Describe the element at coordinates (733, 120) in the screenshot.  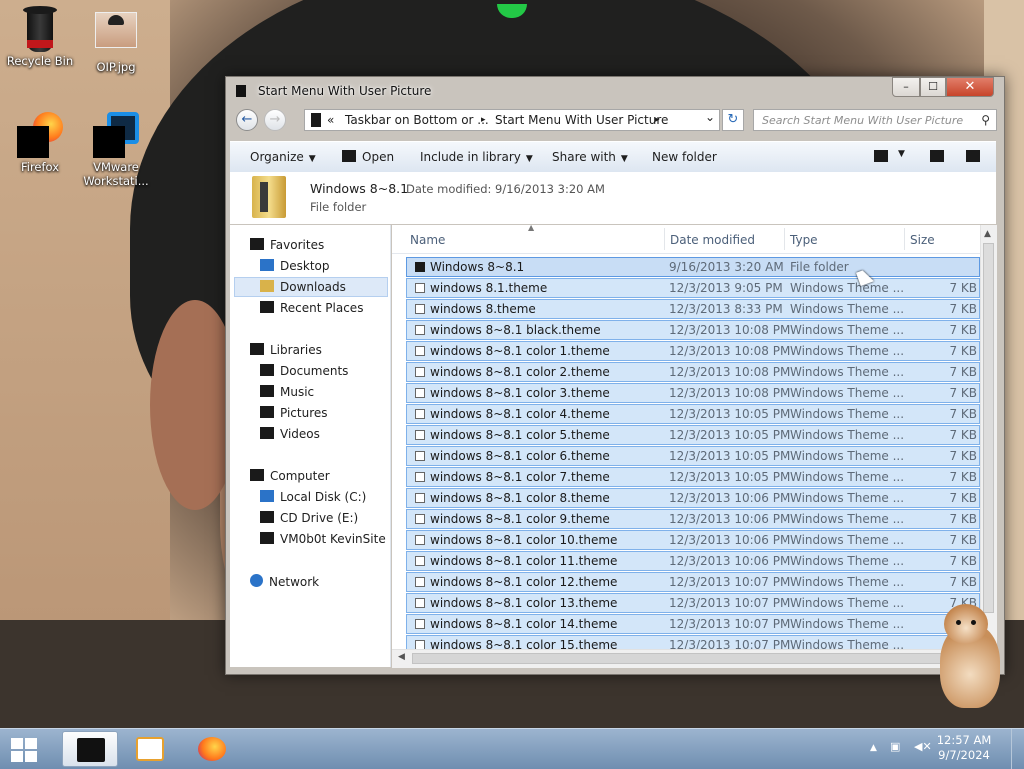
I see `refresh-icon: ↻` at that location.